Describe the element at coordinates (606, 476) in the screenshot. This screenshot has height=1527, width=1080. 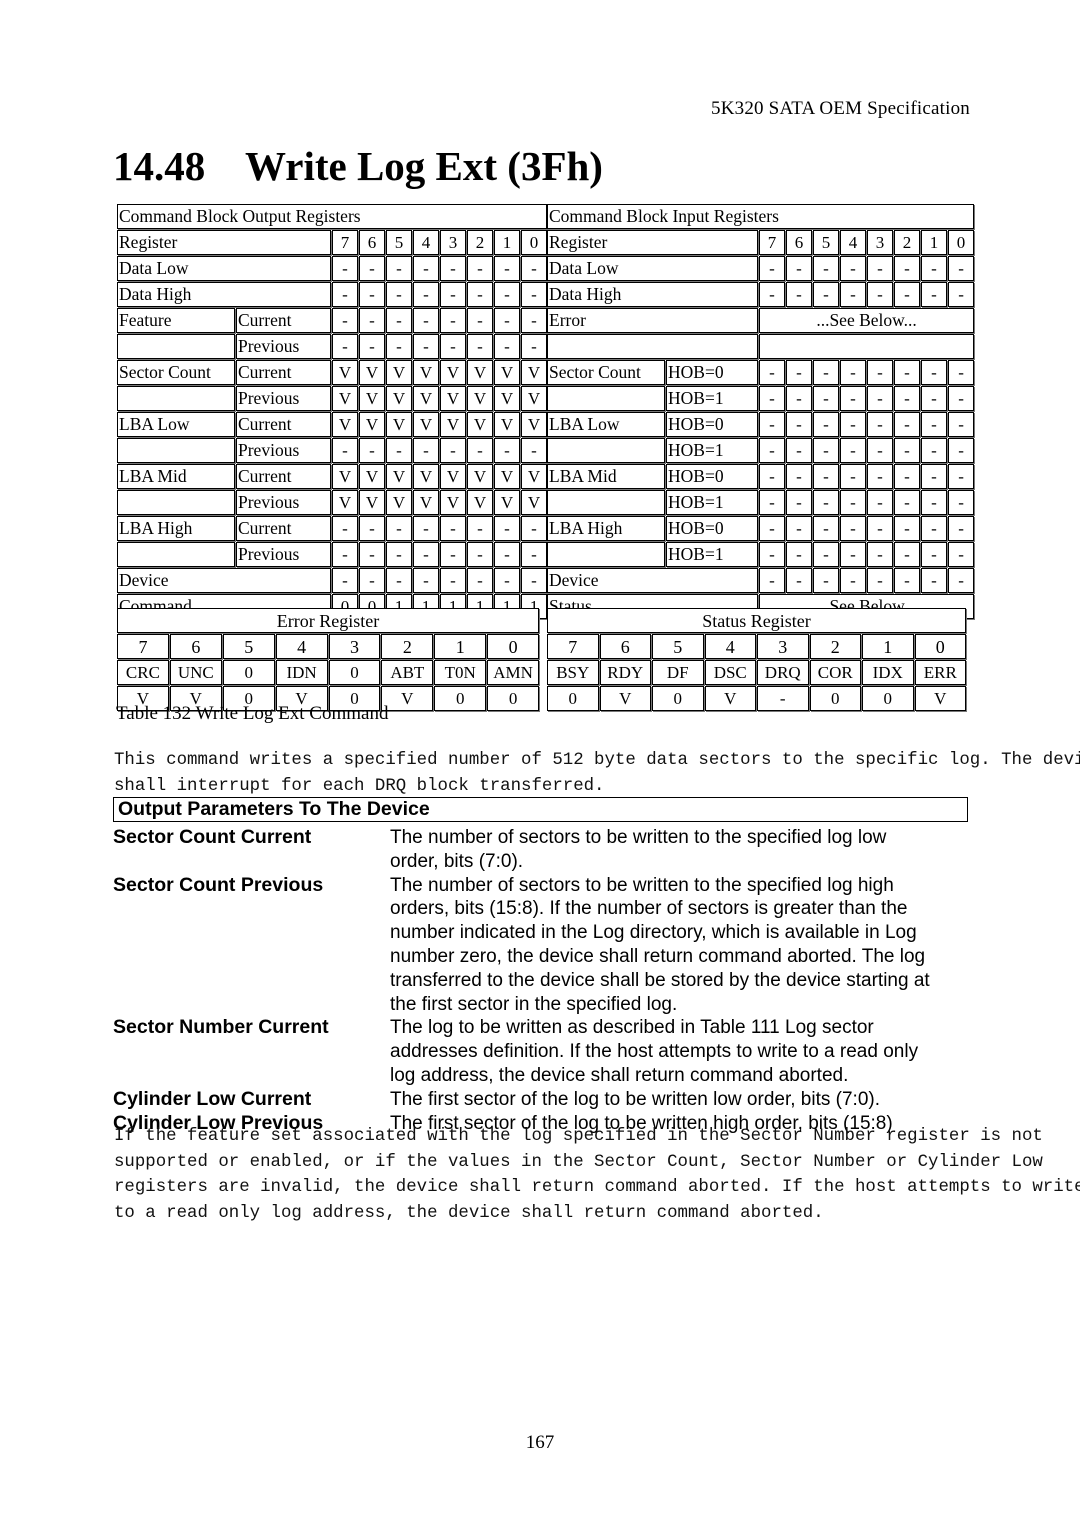
I see `register-name-cell: LBA Mid` at that location.